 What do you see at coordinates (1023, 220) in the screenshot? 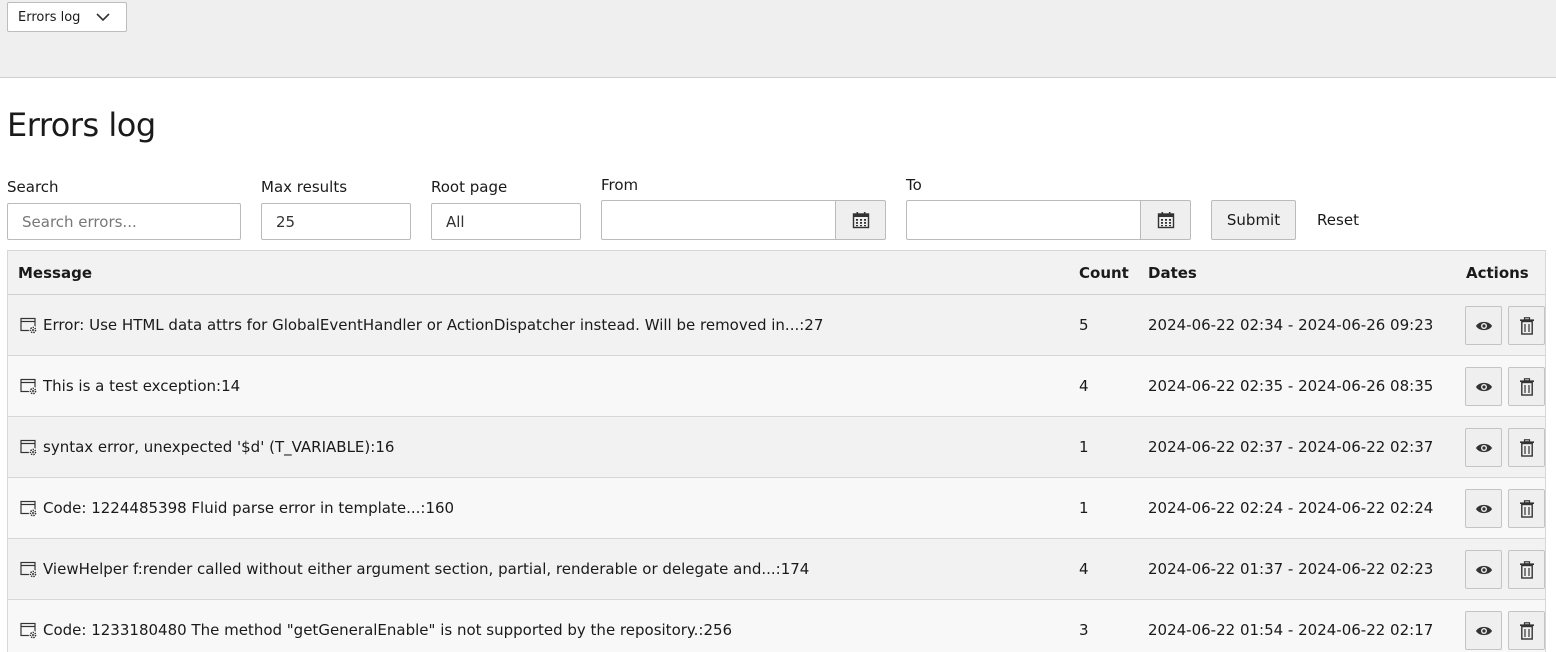
I see `to-date-input` at bounding box center [1023, 220].